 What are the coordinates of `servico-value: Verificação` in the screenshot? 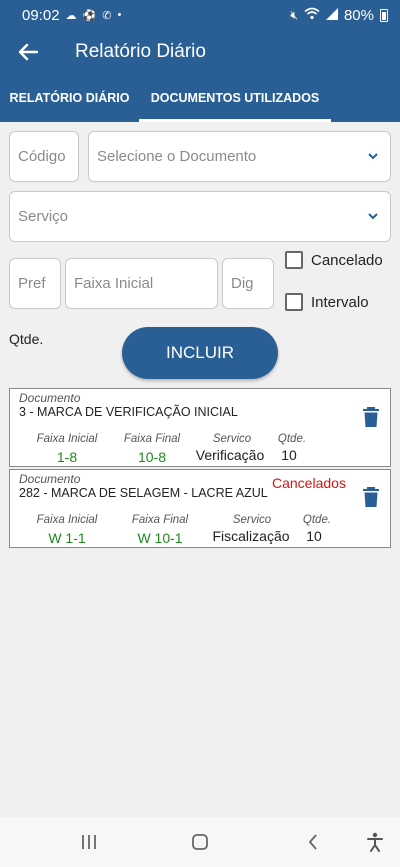 It's located at (230, 455).